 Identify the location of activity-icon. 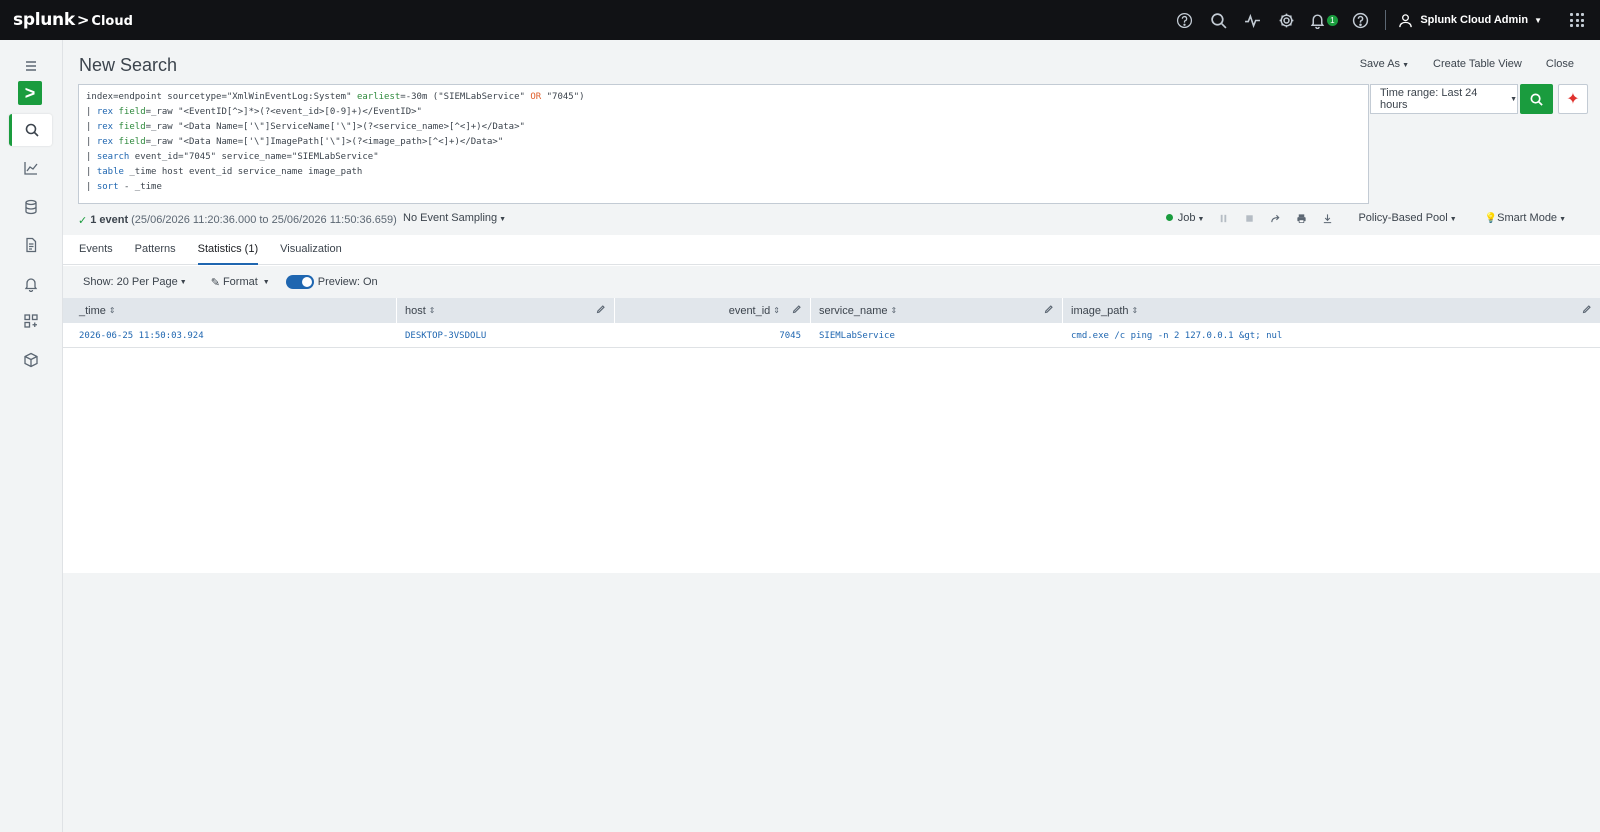
(1252, 20).